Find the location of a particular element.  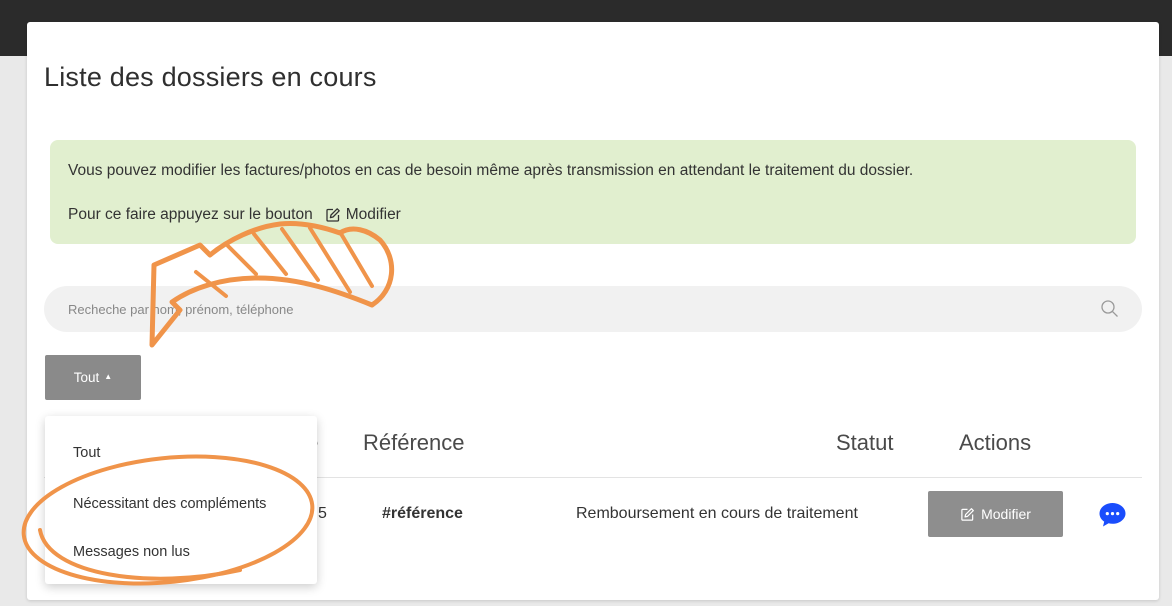

search-bar is located at coordinates (593, 309).